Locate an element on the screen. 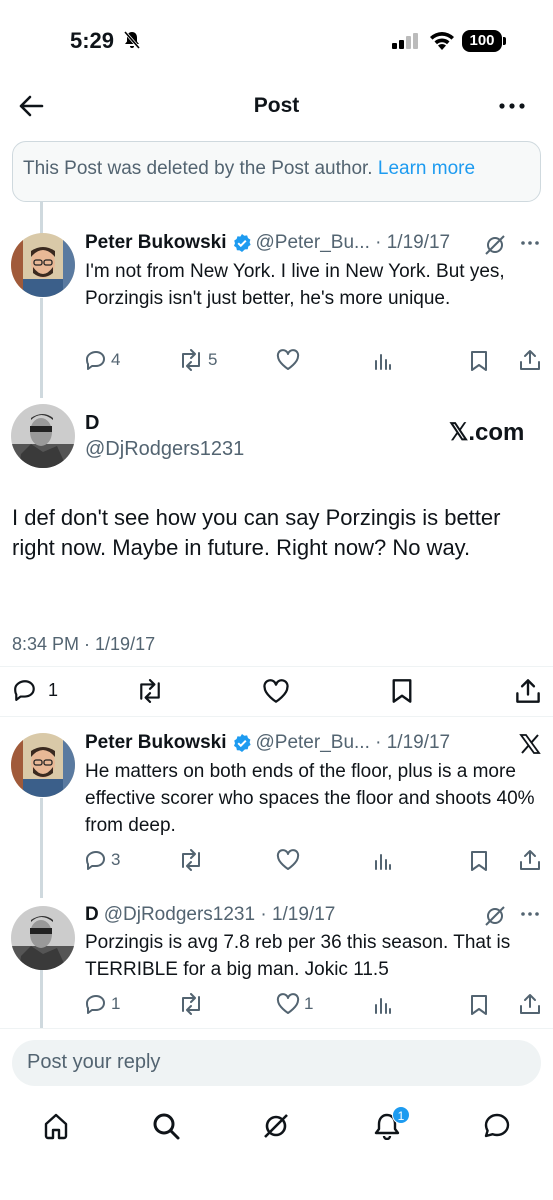 This screenshot has width=553, height=1200. status-bar: 5:29 100 is located at coordinates (276, 40).